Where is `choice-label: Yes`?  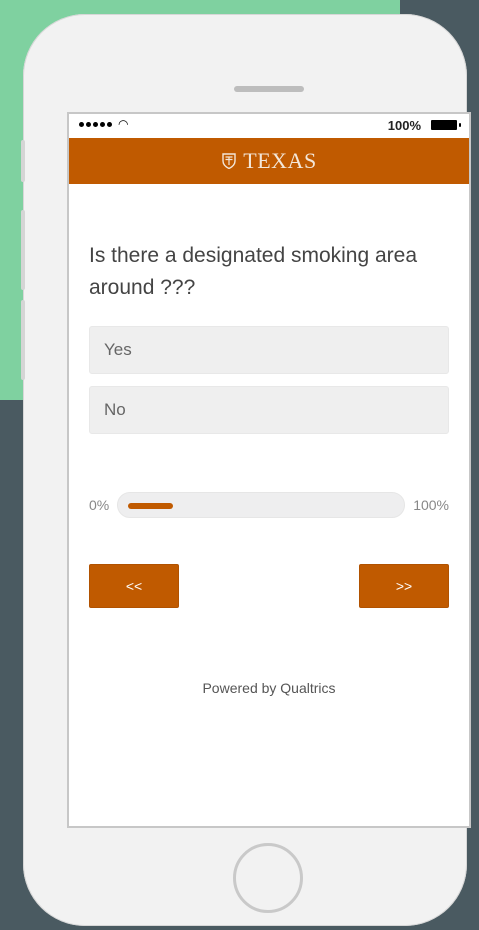
choice-label: Yes is located at coordinates (118, 349).